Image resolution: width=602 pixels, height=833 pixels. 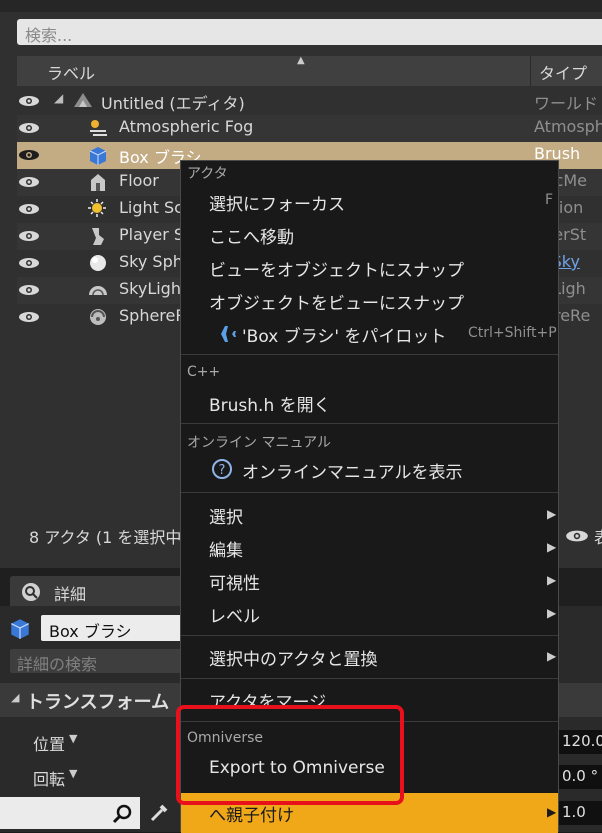 What do you see at coordinates (83, 100) in the screenshot?
I see `world-icon` at bounding box center [83, 100].